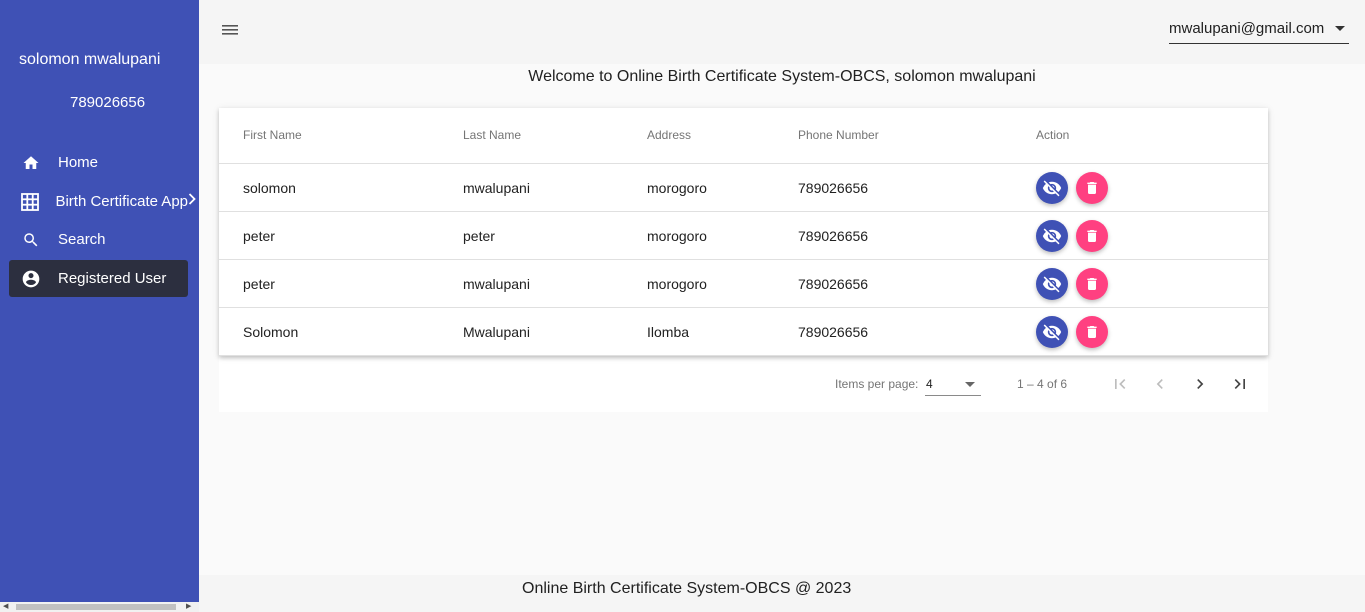  What do you see at coordinates (479, 236) in the screenshot?
I see `cell-last-name: peter` at bounding box center [479, 236].